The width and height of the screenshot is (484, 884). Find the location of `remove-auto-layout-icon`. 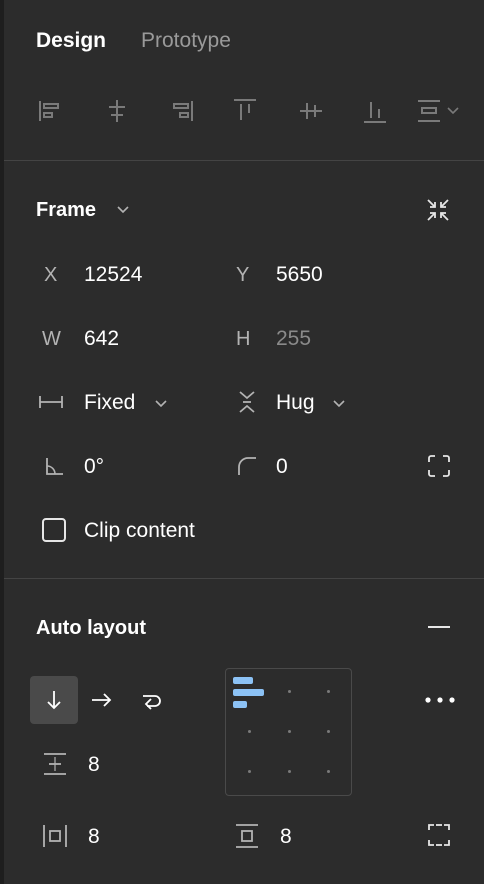

remove-auto-layout-icon is located at coordinates (439, 627).